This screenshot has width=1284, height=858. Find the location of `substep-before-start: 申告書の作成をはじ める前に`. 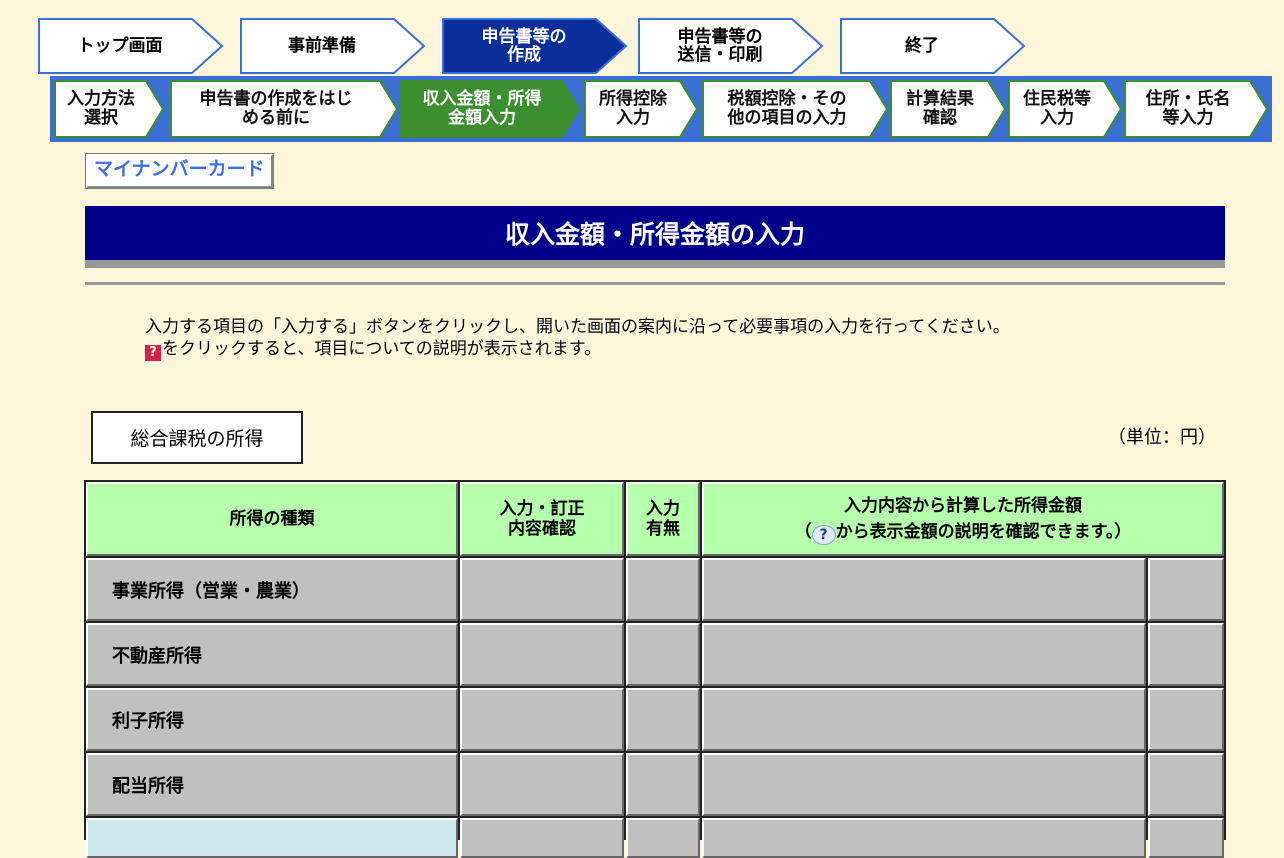

substep-before-start: 申告書の作成をはじ める前に is located at coordinates (284, 109).